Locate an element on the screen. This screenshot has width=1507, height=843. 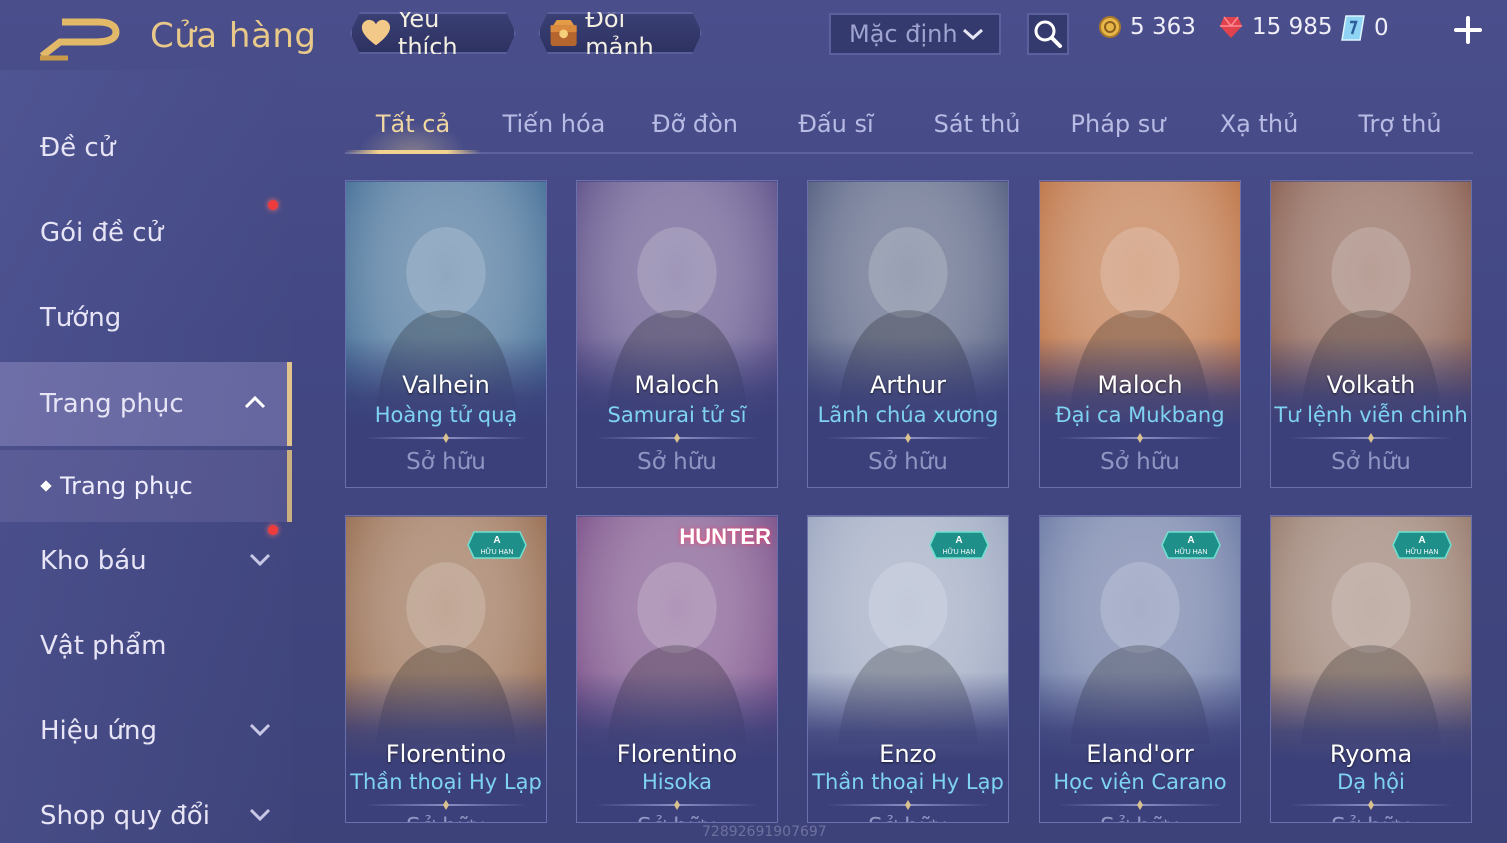
notification-dot is located at coordinates (273, 530).